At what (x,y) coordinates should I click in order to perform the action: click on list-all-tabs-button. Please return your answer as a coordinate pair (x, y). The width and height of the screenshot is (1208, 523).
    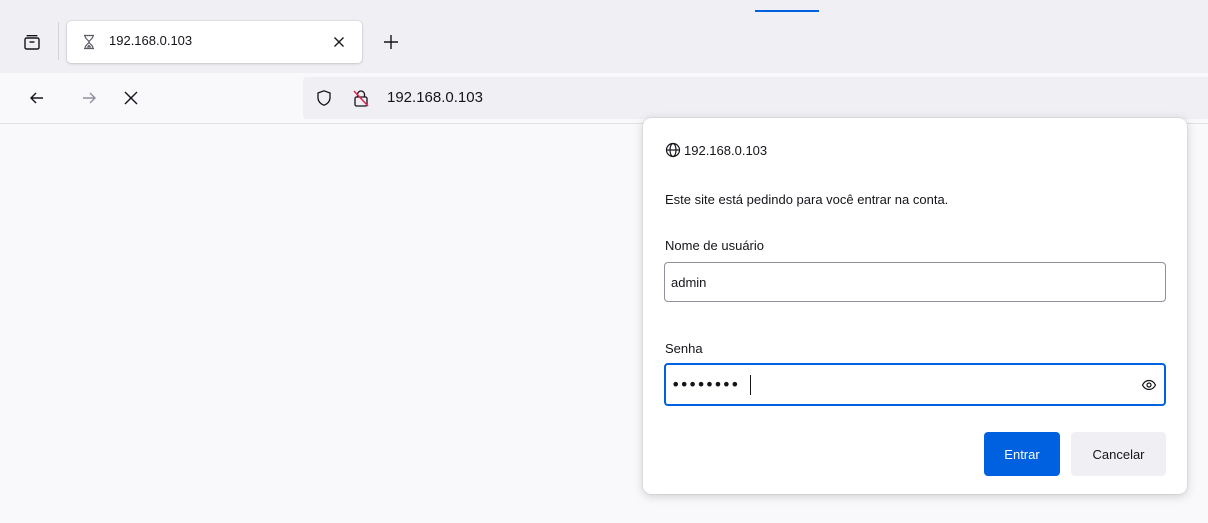
    Looking at the image, I should click on (32, 42).